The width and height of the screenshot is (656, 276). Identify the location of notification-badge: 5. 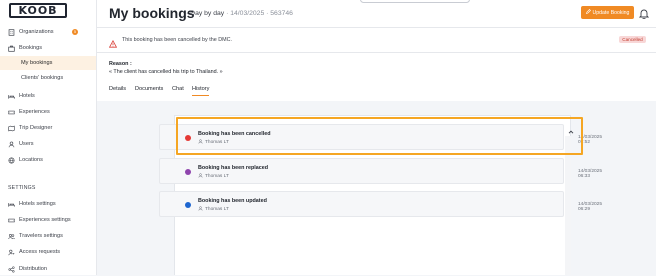
(75, 32).